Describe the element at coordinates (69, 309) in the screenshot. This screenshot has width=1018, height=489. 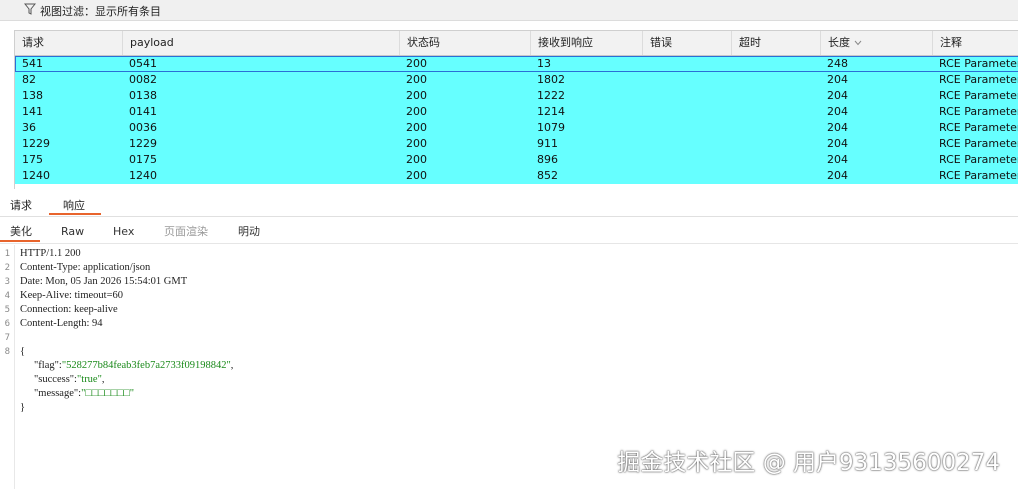
I see `code-line: Connection: keep-alive` at that location.